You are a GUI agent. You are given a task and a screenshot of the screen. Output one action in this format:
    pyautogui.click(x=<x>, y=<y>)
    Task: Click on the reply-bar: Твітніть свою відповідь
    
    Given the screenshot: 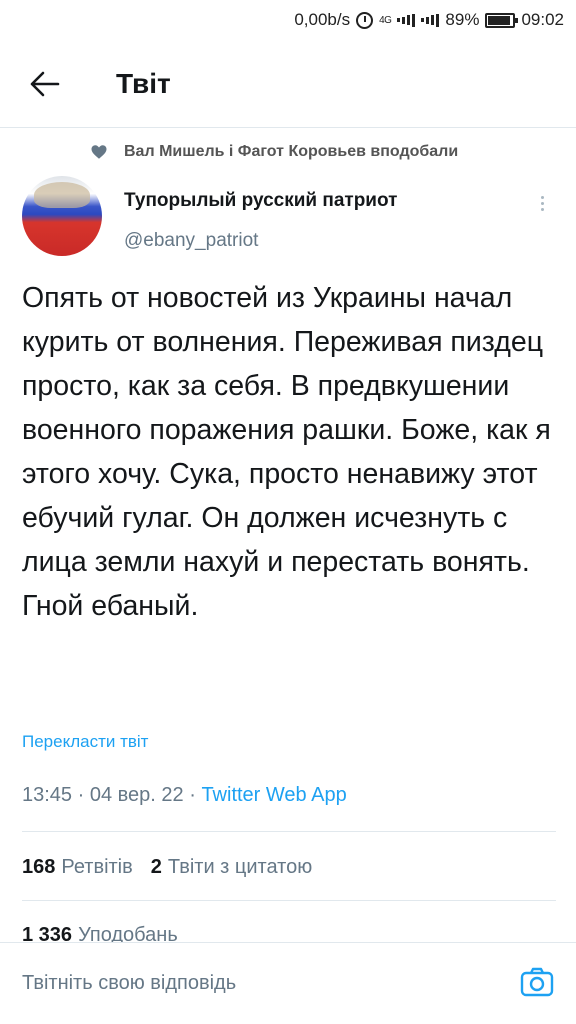 What is the action you would take?
    pyautogui.click(x=288, y=983)
    